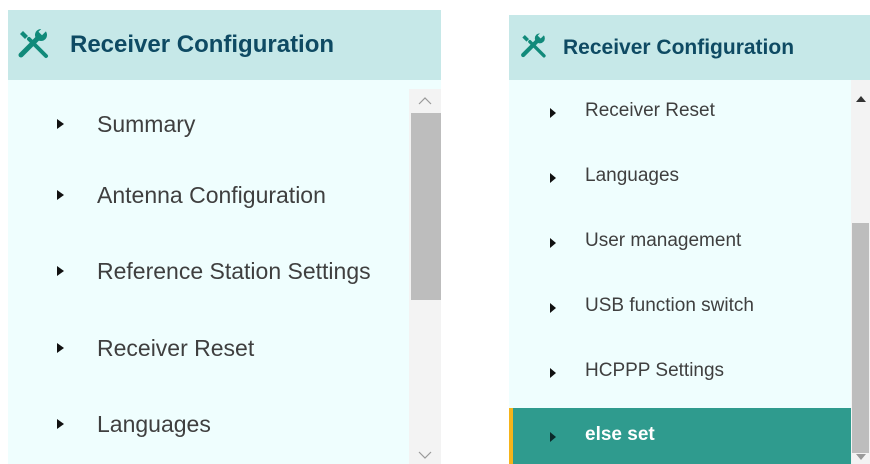 Image resolution: width=870 pixels, height=464 pixels. I want to click on menu-item-hcppp-settings: HCPPP Settings, so click(680, 372).